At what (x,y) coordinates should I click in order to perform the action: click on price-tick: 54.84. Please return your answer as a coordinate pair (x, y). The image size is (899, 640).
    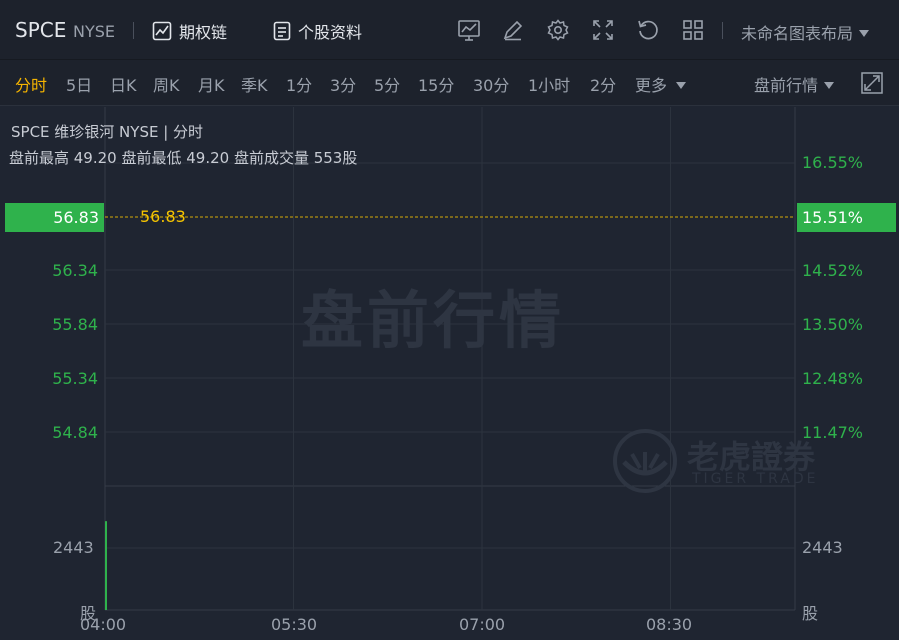
    Looking at the image, I should click on (75, 432).